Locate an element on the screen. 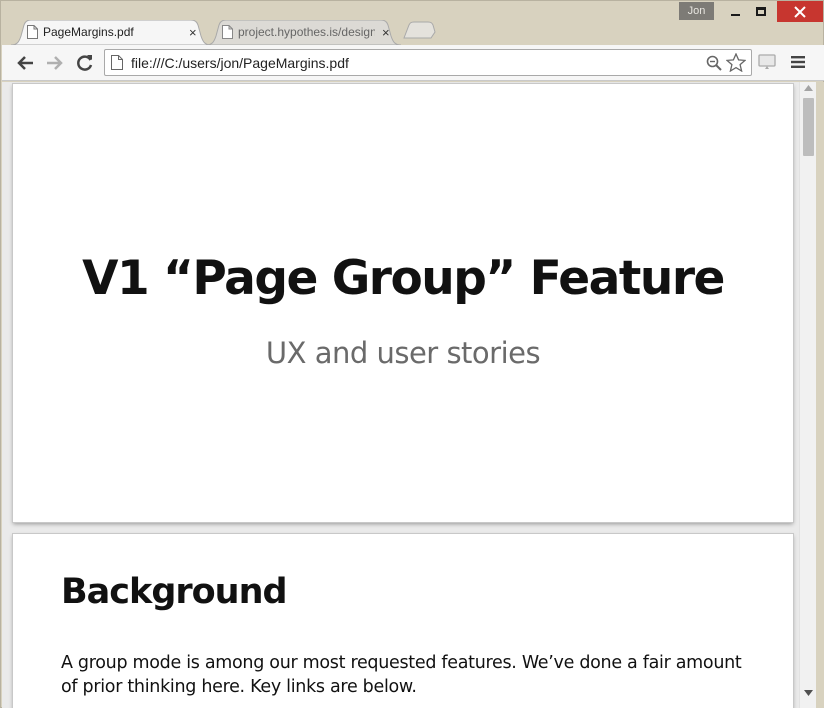  tab-hypothesis-design: project.hypothes.is/design × is located at coordinates (303, 32).